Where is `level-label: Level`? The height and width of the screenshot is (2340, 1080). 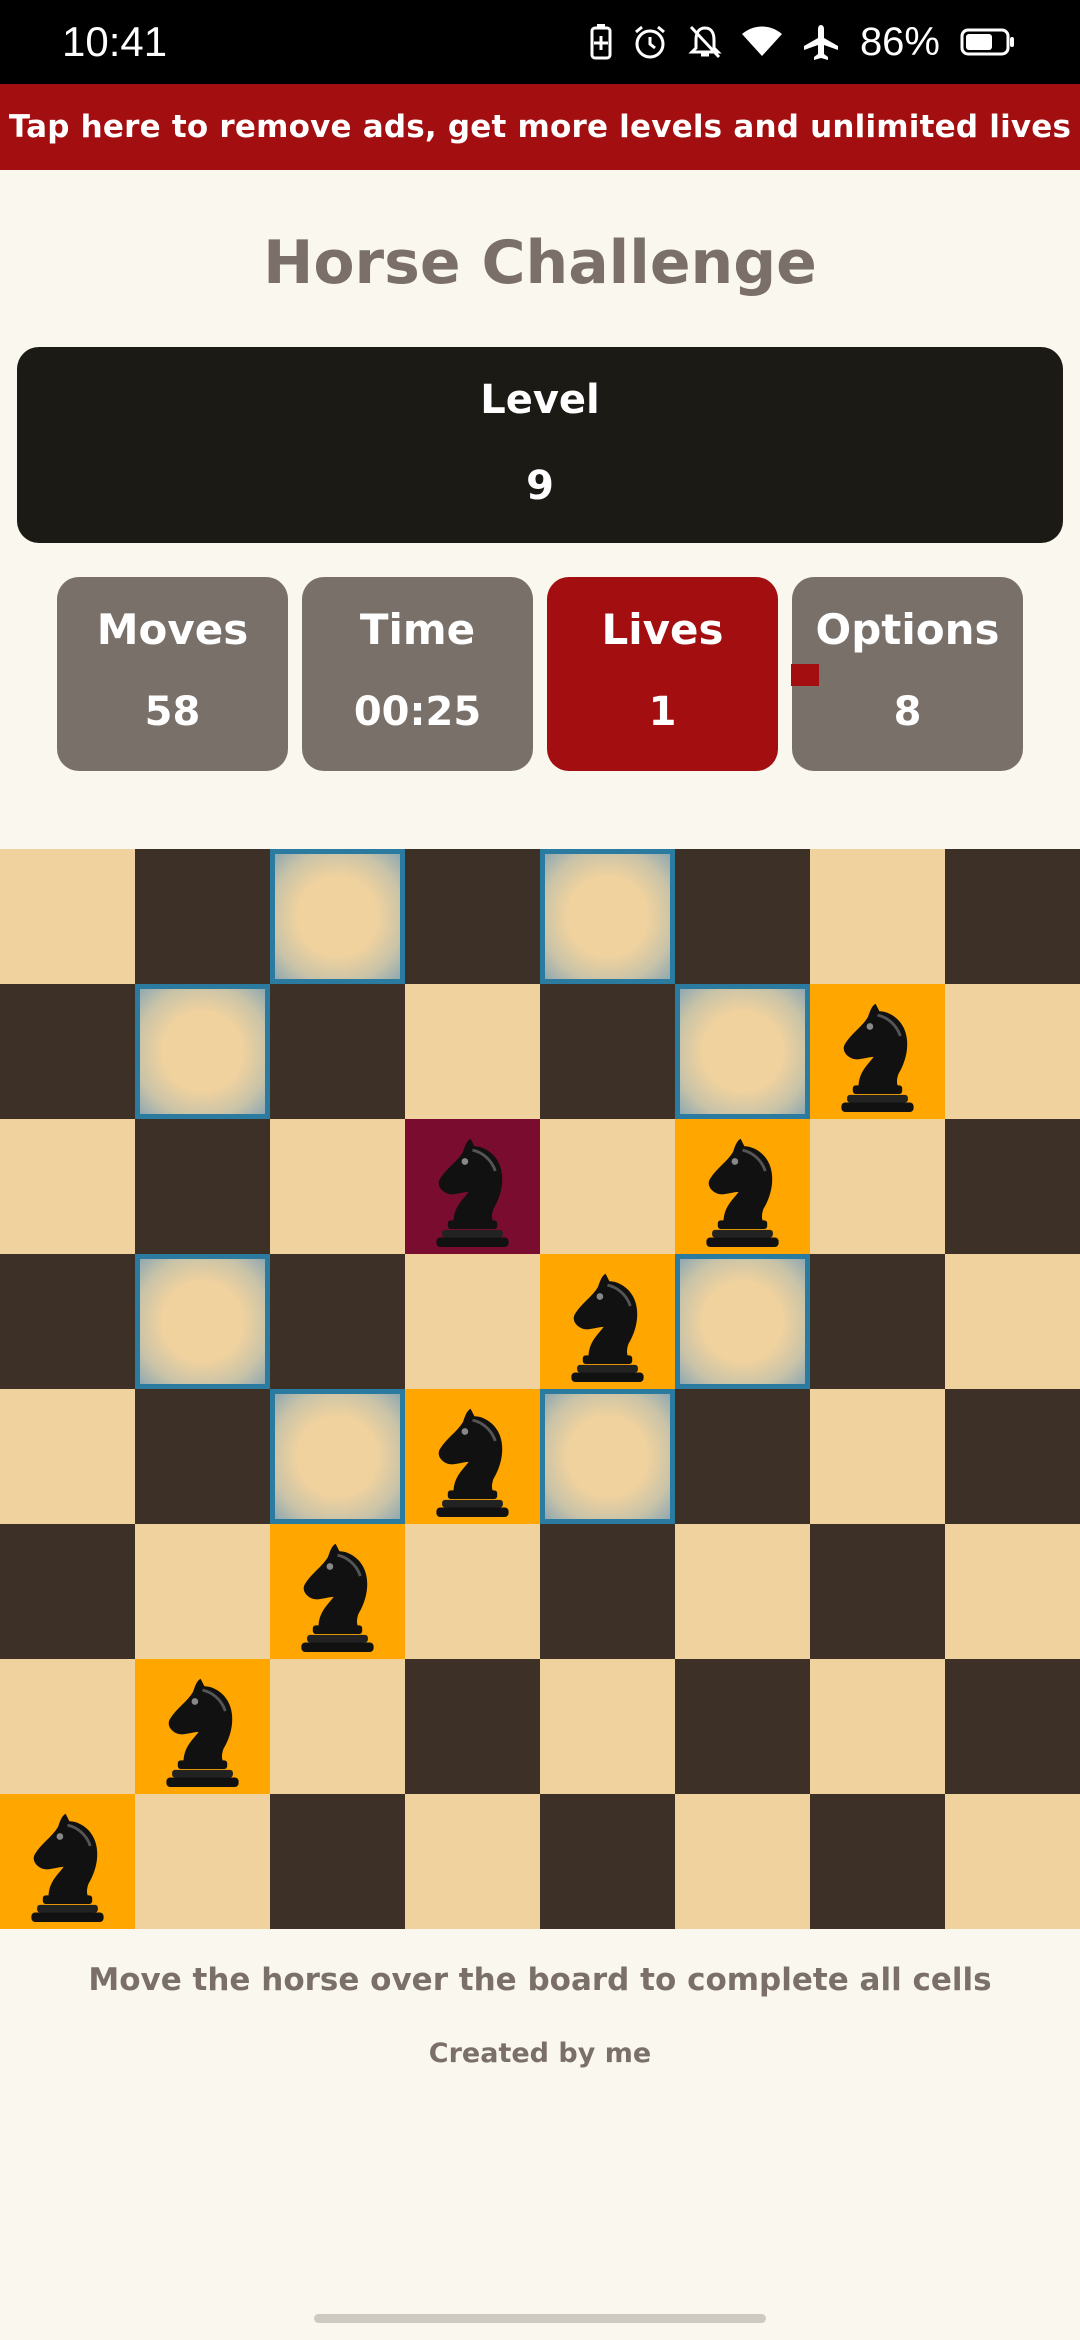 level-label: Level is located at coordinates (540, 400).